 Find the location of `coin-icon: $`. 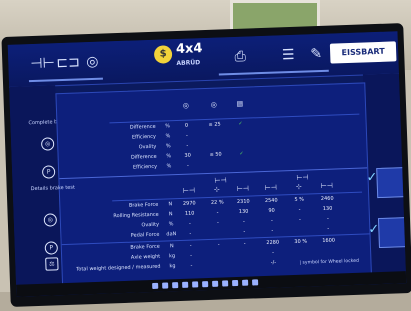

coin-icon: $ is located at coordinates (163, 54).